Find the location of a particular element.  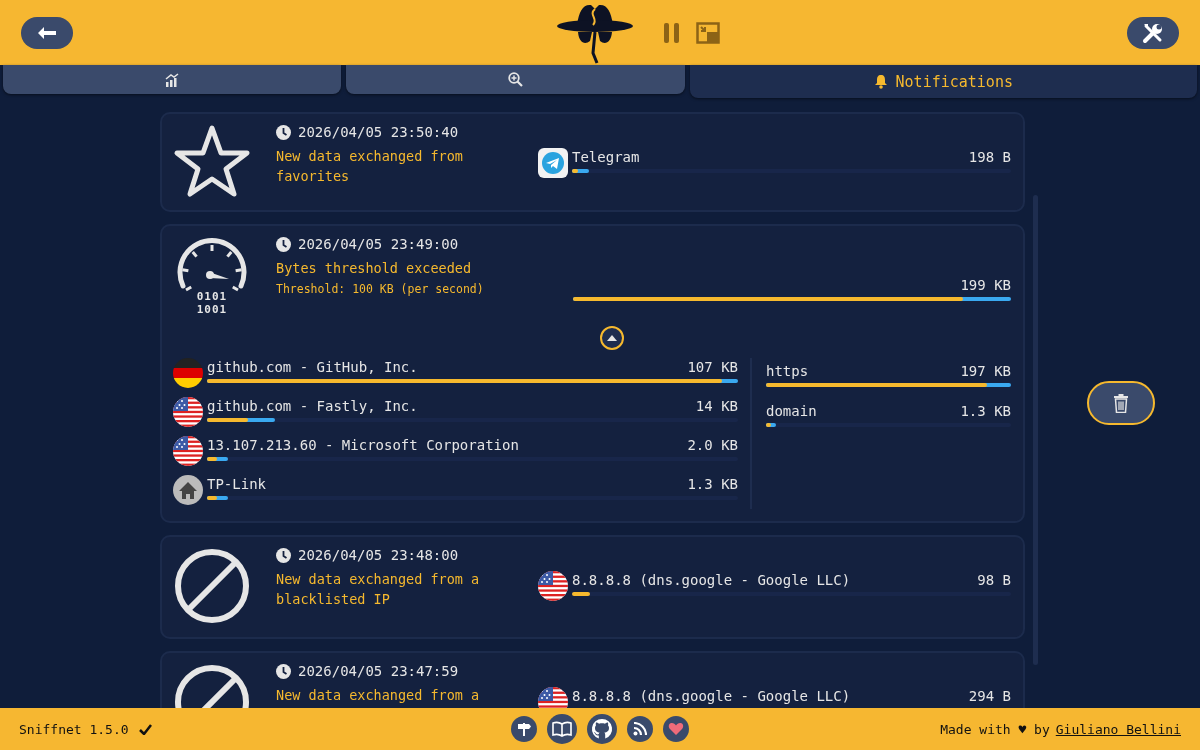

timestamp: 2026/04/05 23:50:40 is located at coordinates (378, 132).